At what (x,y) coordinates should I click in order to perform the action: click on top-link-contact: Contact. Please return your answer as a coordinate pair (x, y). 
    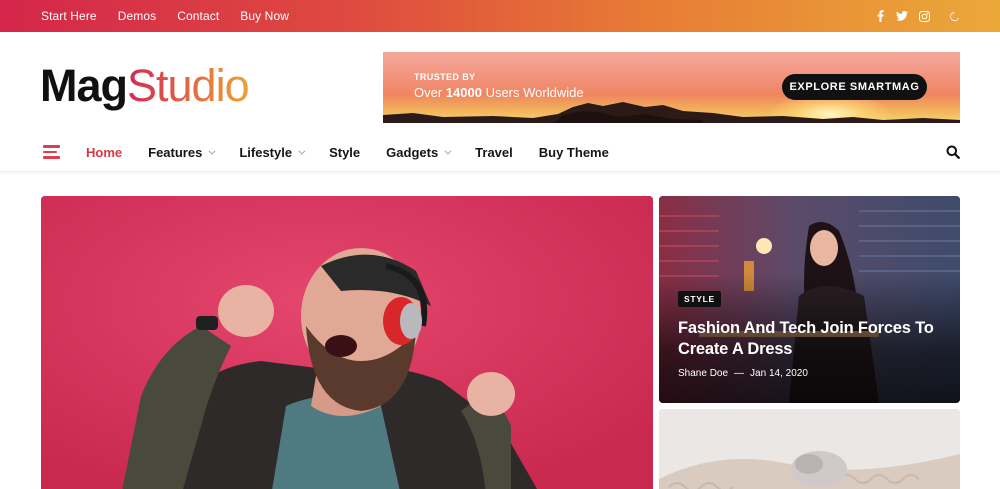
    Looking at the image, I should click on (198, 16).